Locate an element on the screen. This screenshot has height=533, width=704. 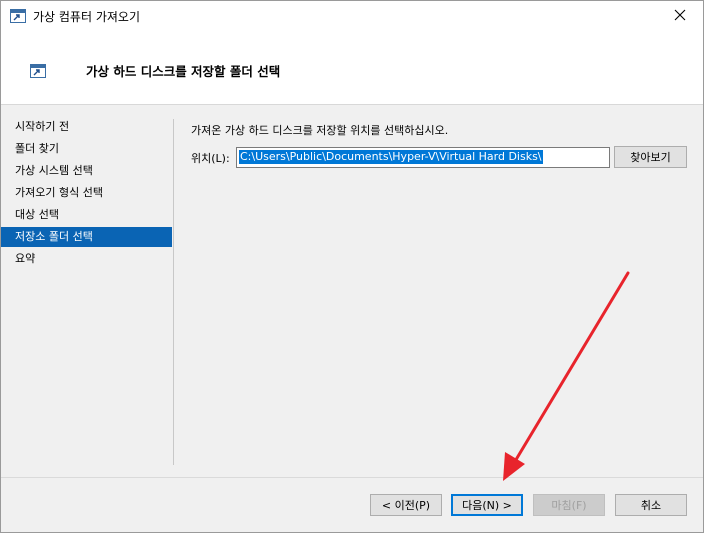
nav-item-locate-folder: 폴더 찾기 is located at coordinates (86, 149).